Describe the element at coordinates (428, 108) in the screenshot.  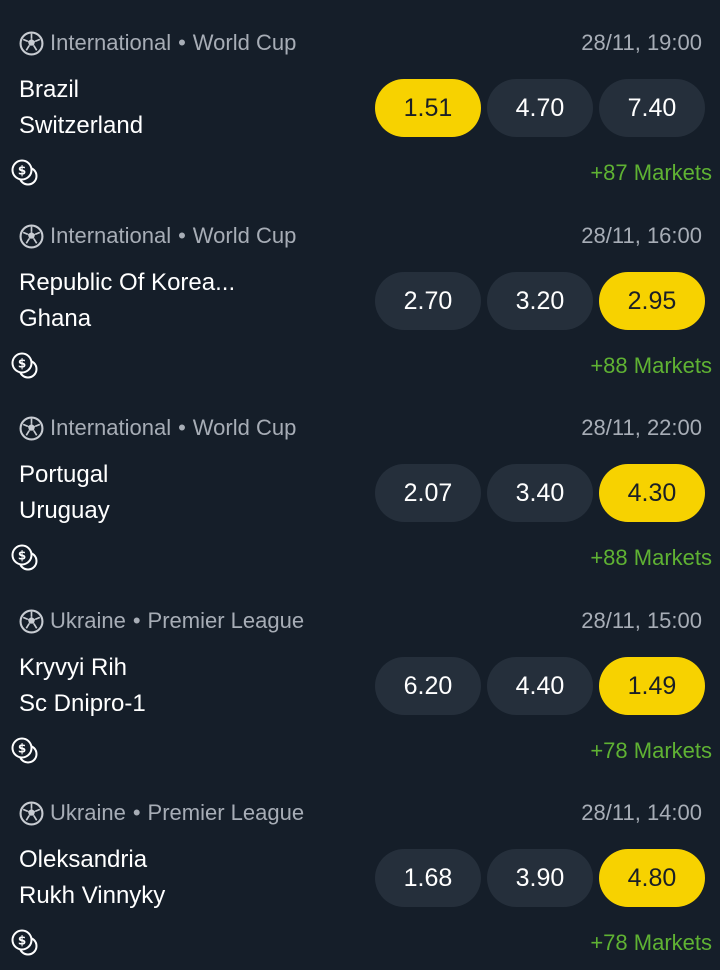
I see `odds-home-button: 1.51` at that location.